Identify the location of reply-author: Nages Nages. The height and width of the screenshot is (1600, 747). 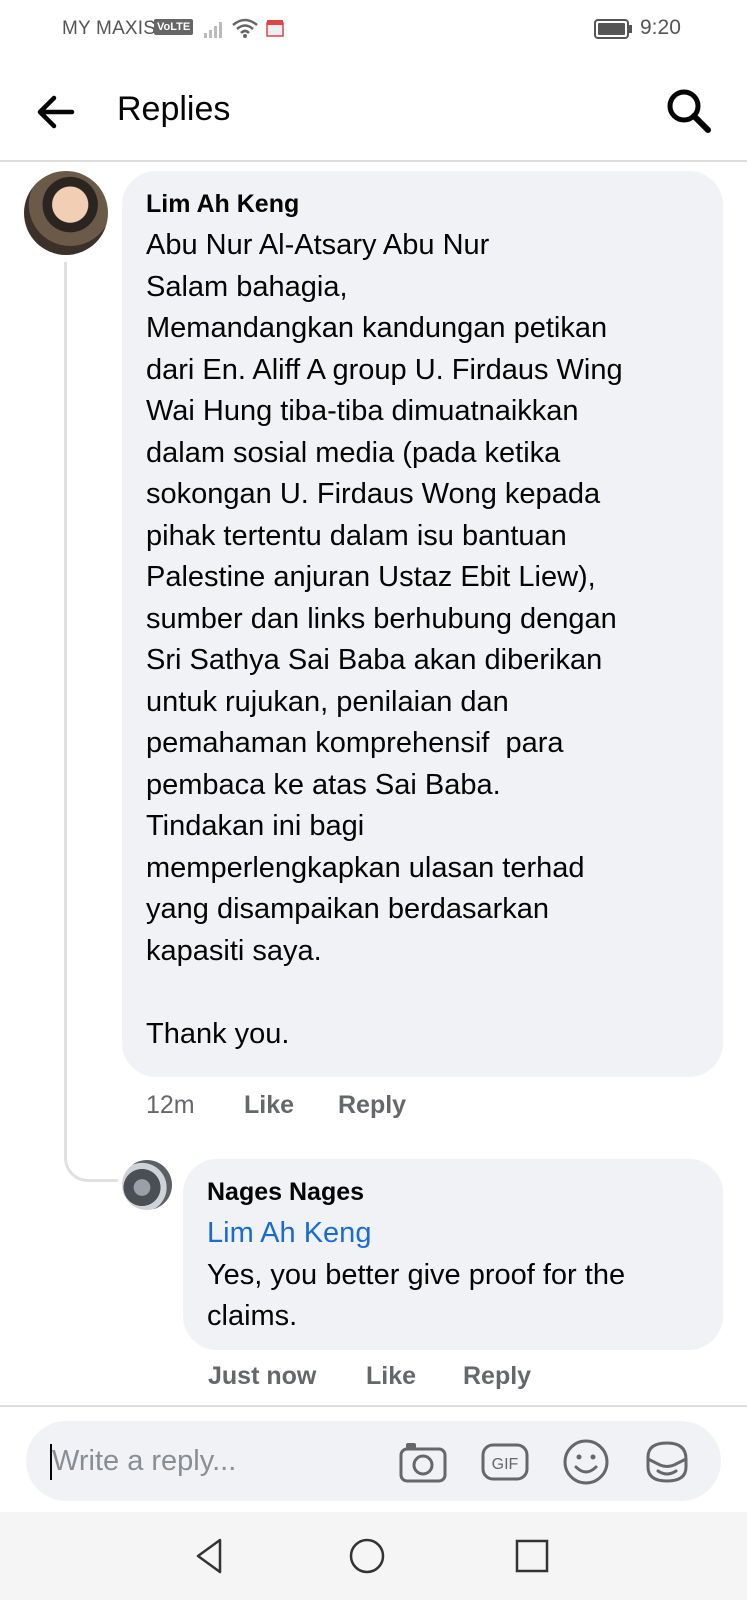
(453, 1192).